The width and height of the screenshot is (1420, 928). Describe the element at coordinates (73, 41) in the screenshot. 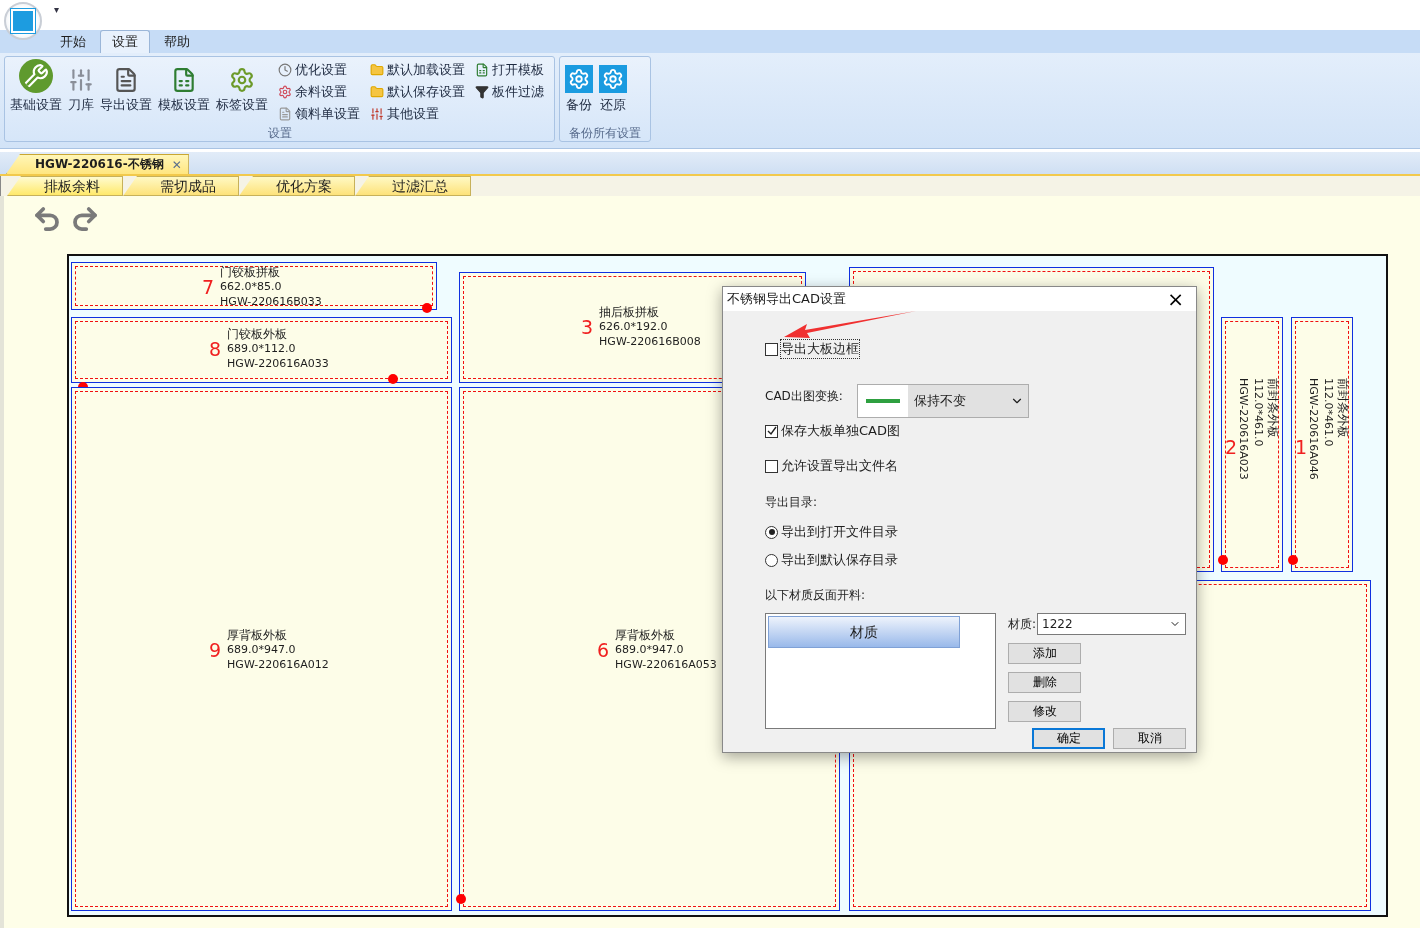

I see `ribbon-tab: 开始` at that location.